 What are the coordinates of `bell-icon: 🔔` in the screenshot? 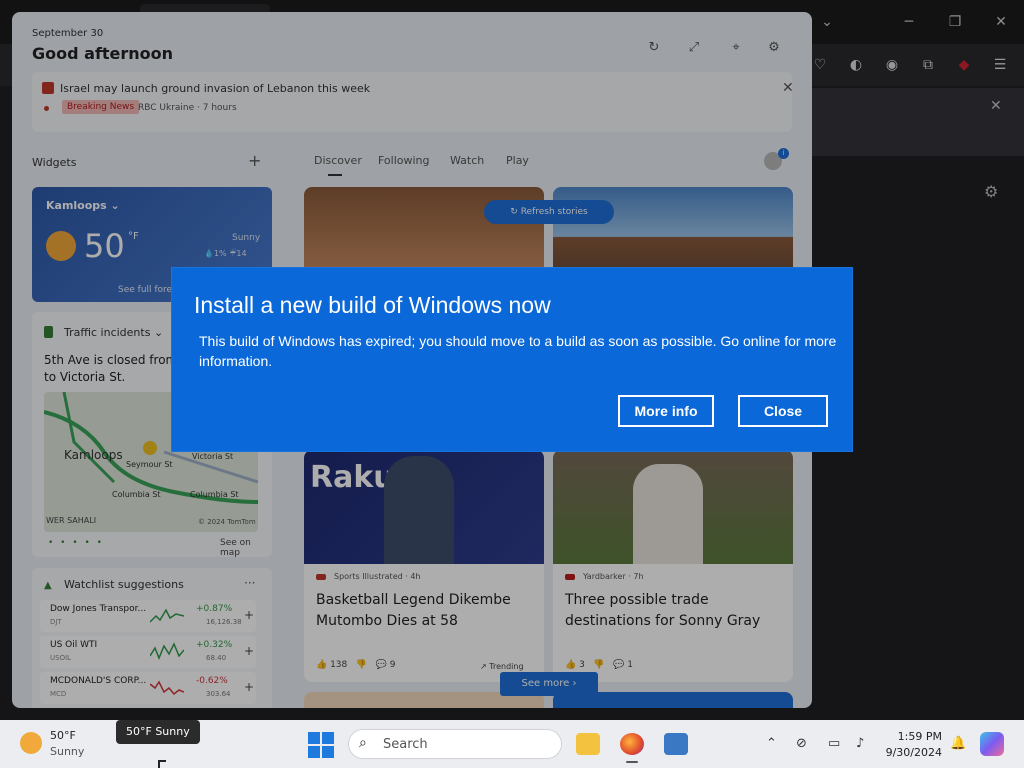 It's located at (958, 743).